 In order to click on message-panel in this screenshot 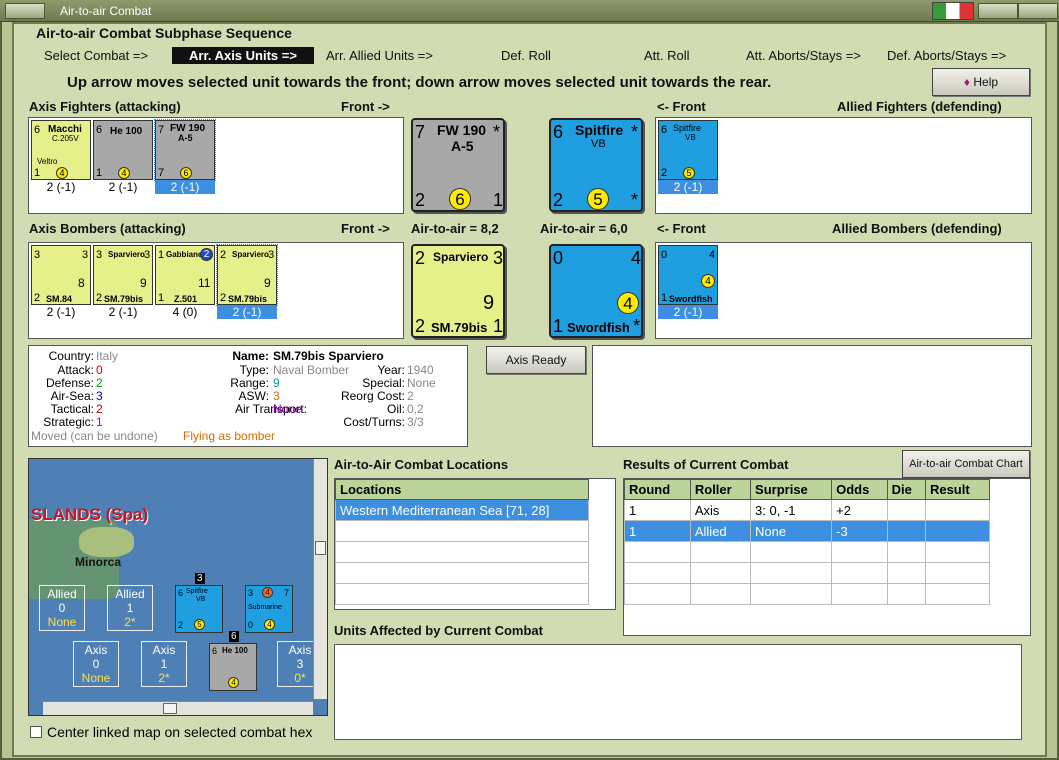, I will do `click(812, 396)`.